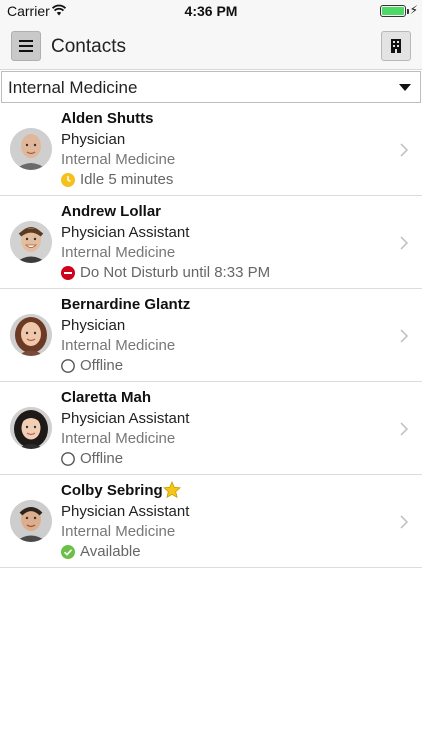 Image resolution: width=422 pixels, height=750 pixels. What do you see at coordinates (110, 551) in the screenshot?
I see `presence-status: Available` at bounding box center [110, 551].